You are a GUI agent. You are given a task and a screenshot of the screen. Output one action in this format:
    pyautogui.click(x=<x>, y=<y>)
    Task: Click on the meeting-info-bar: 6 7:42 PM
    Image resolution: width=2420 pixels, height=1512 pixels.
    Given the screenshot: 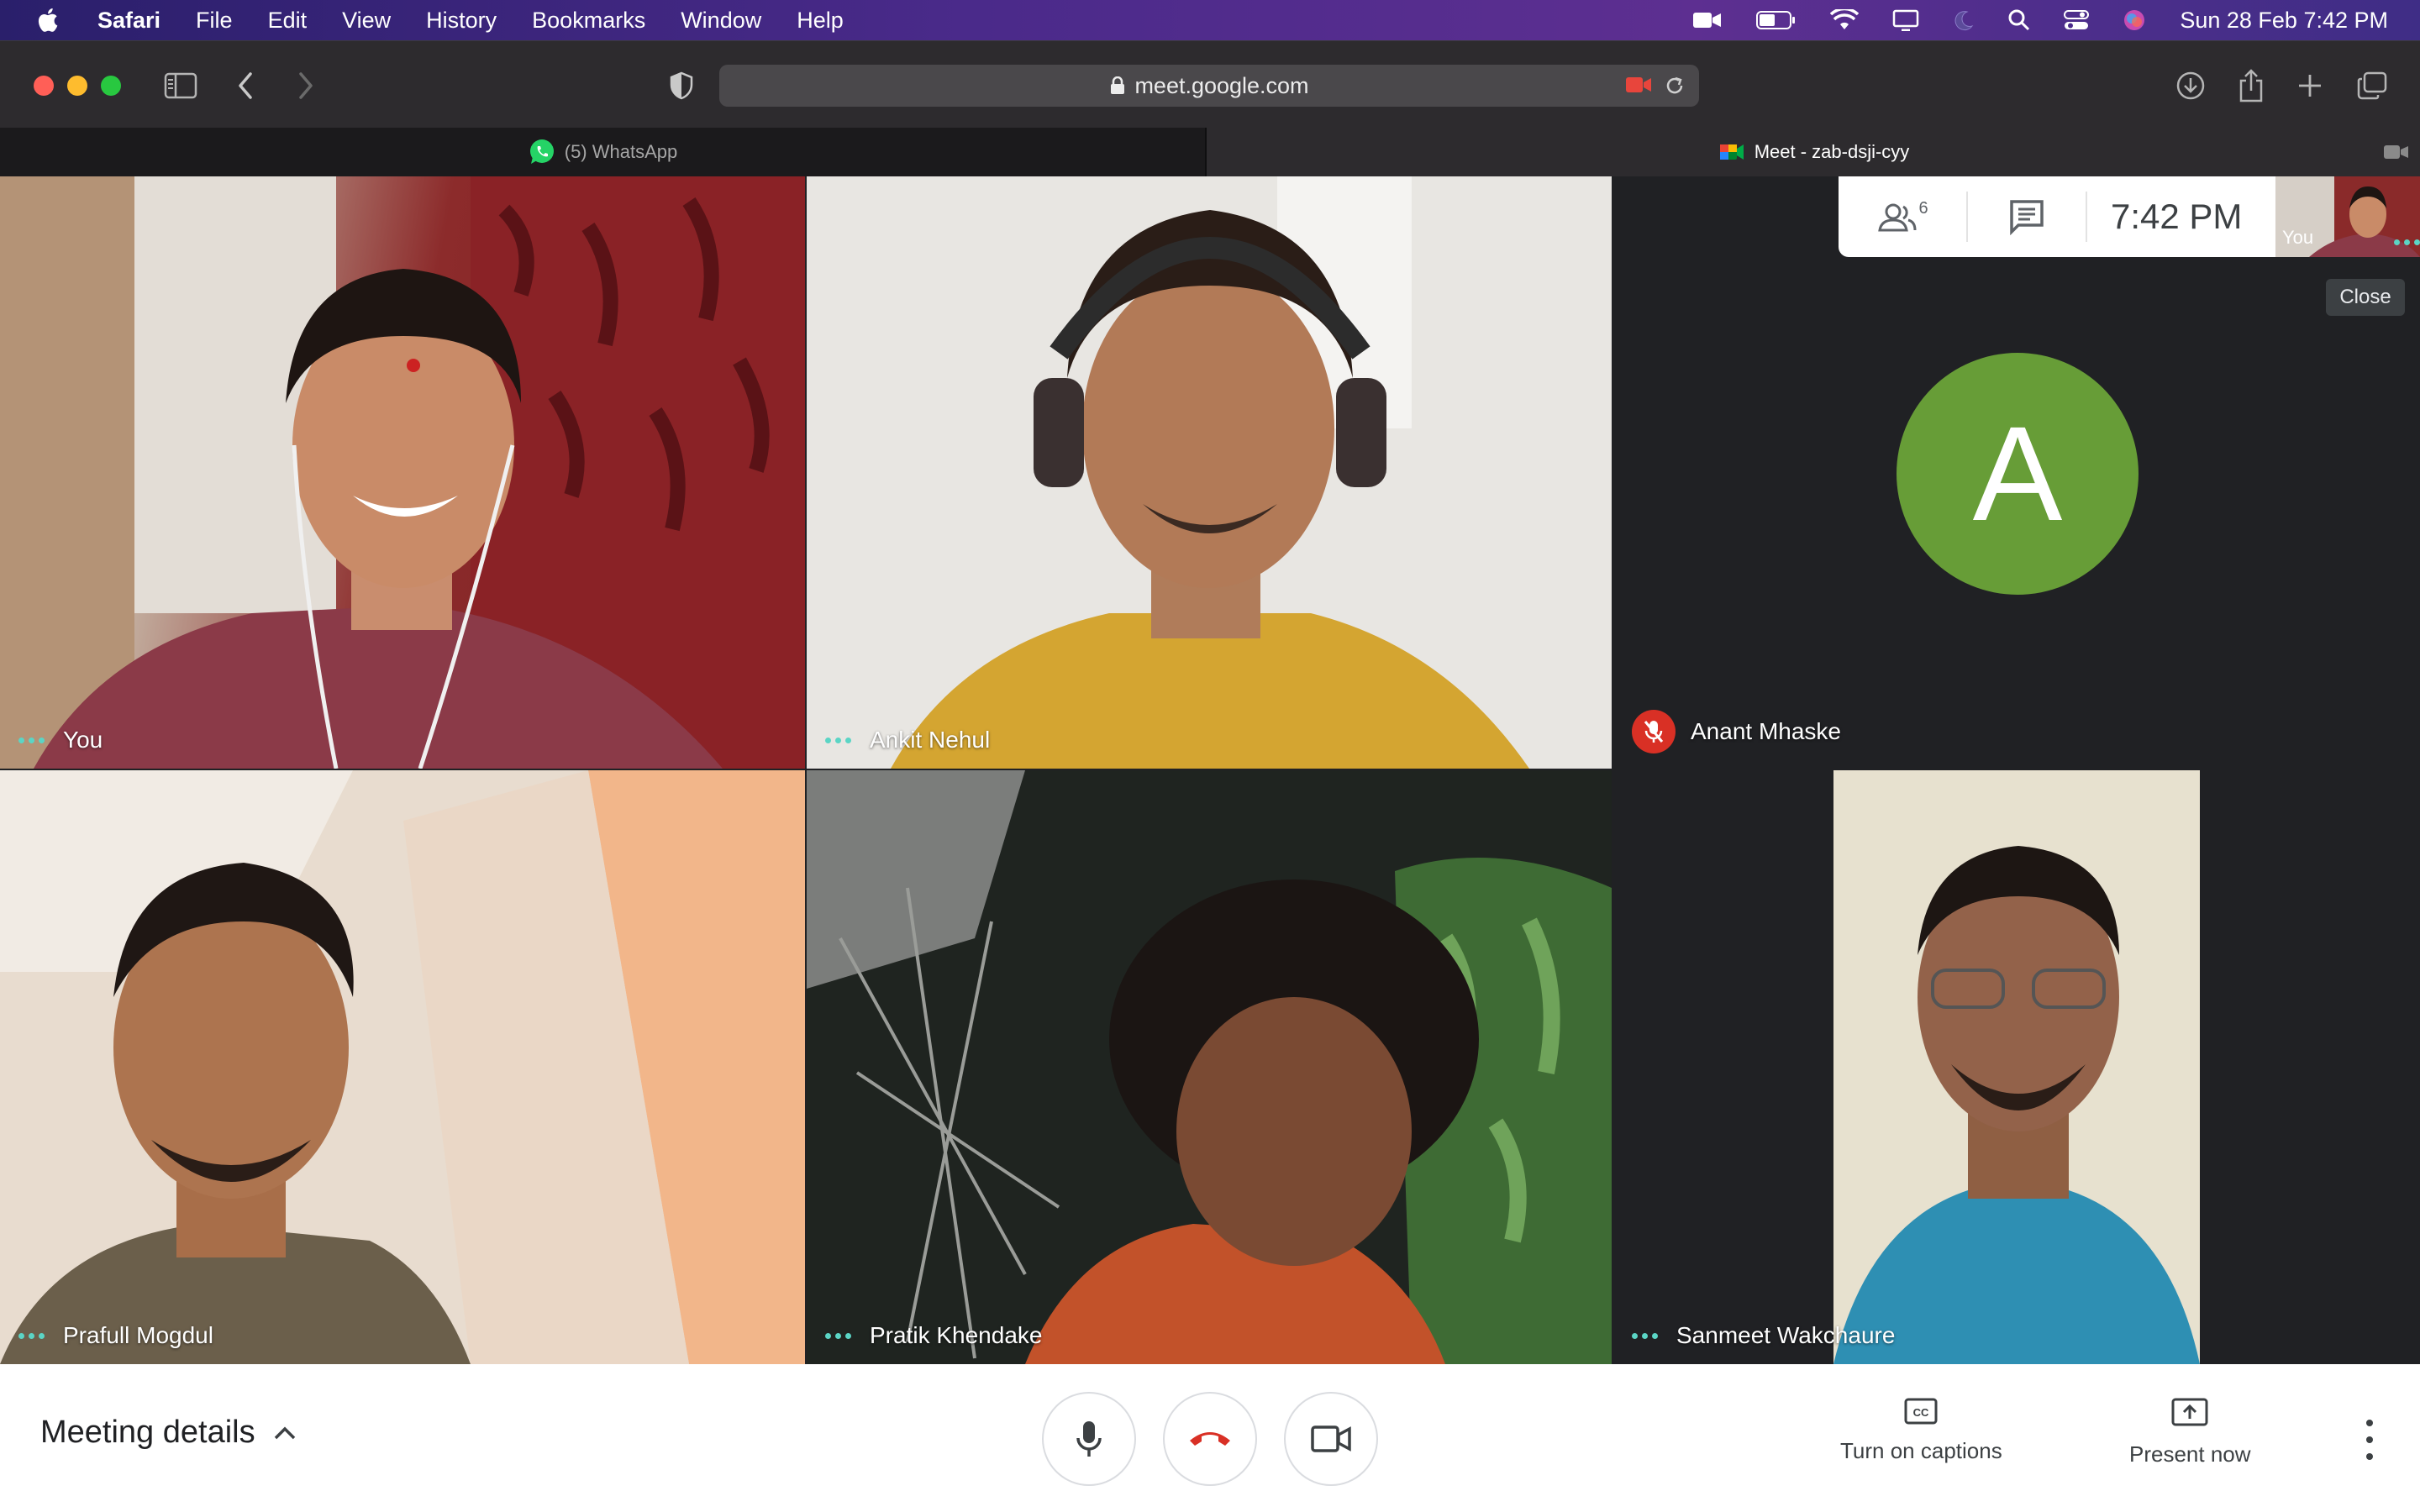 What is the action you would take?
    pyautogui.click(x=2057, y=216)
    